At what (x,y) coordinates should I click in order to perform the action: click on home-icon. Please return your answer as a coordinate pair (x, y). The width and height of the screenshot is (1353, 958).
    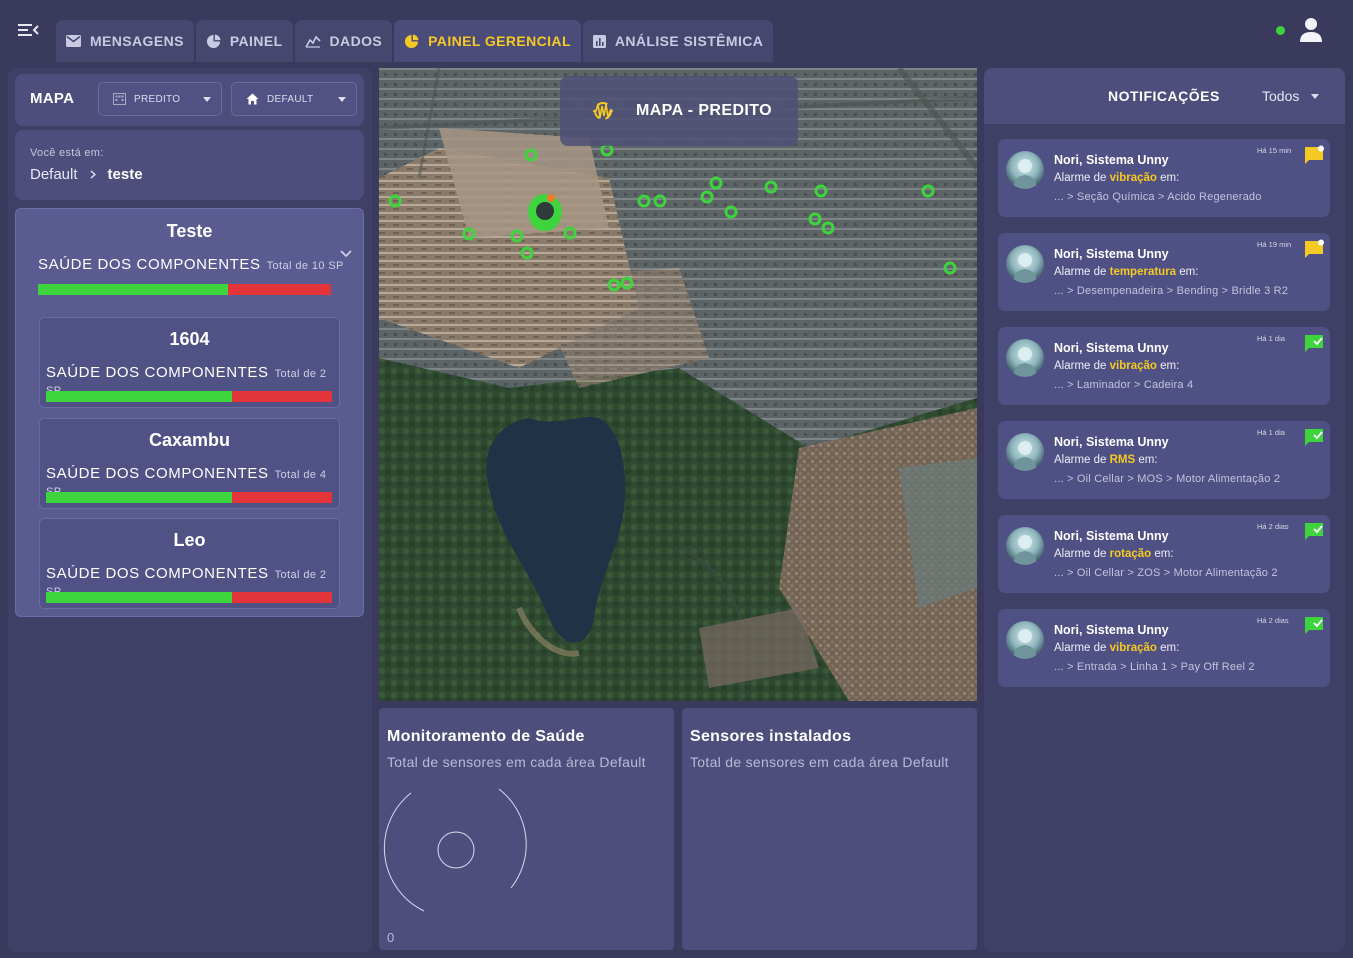
    Looking at the image, I should click on (252, 99).